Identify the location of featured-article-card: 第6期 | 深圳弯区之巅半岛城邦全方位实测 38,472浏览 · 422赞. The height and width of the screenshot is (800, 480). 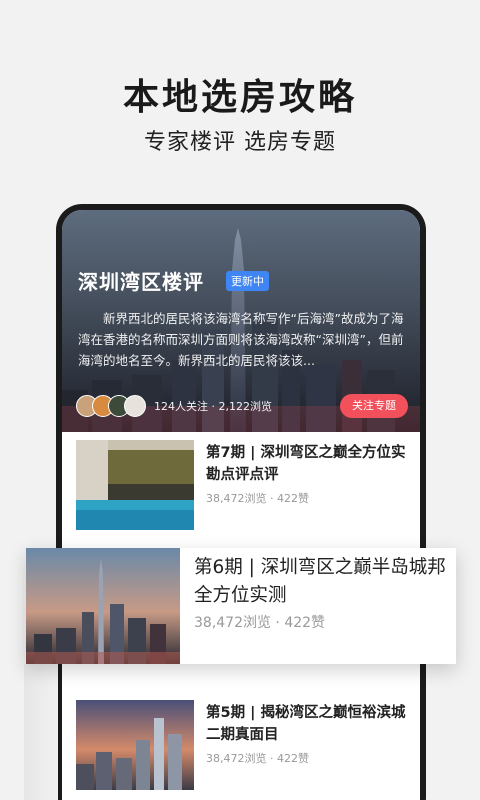
(241, 606).